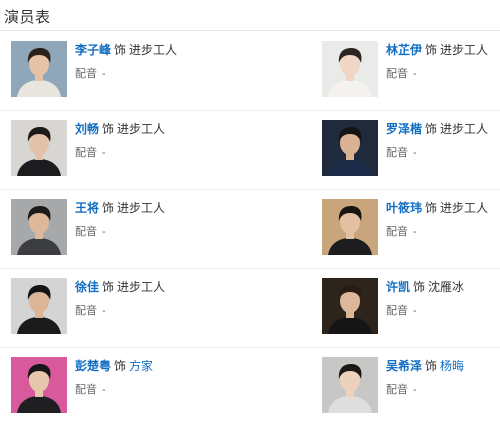 The height and width of the screenshot is (426, 500). I want to click on cast-item: 罗泽楷饰进步工人配音 -, so click(411, 148).